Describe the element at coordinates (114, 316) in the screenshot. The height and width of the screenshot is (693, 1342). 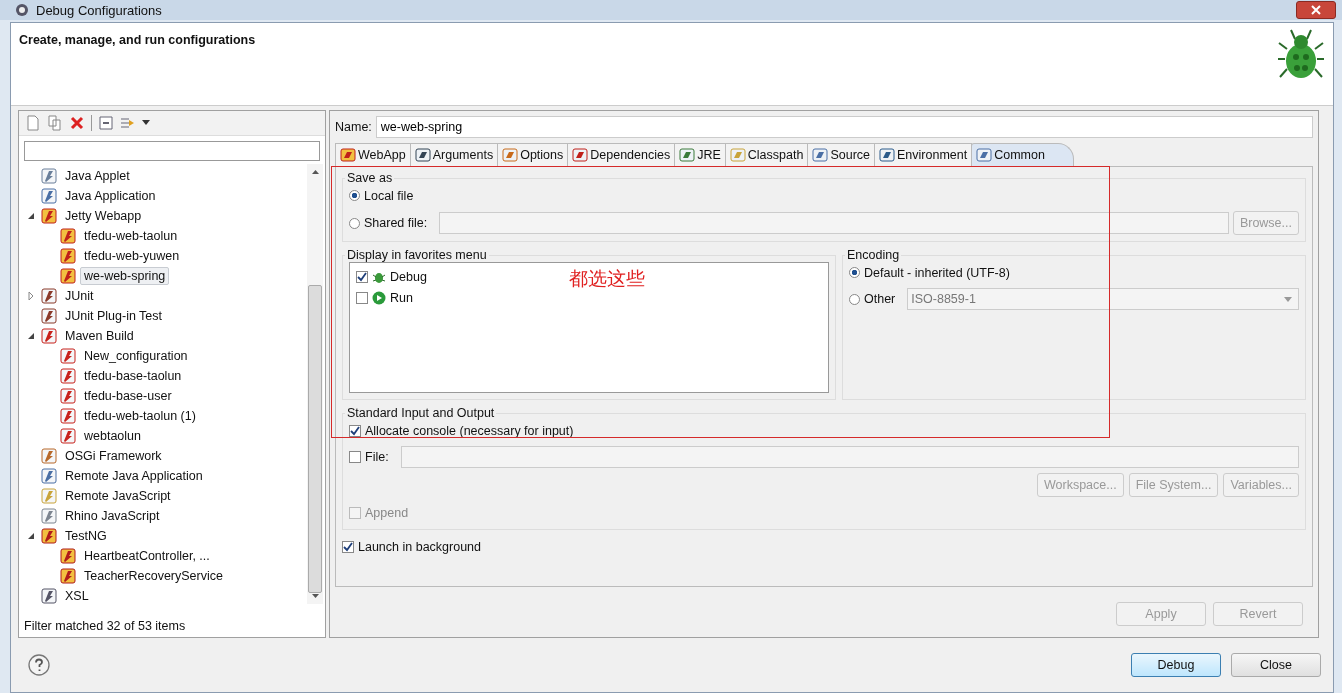
I see `tree-item: JUnit Plug-in Test` at that location.